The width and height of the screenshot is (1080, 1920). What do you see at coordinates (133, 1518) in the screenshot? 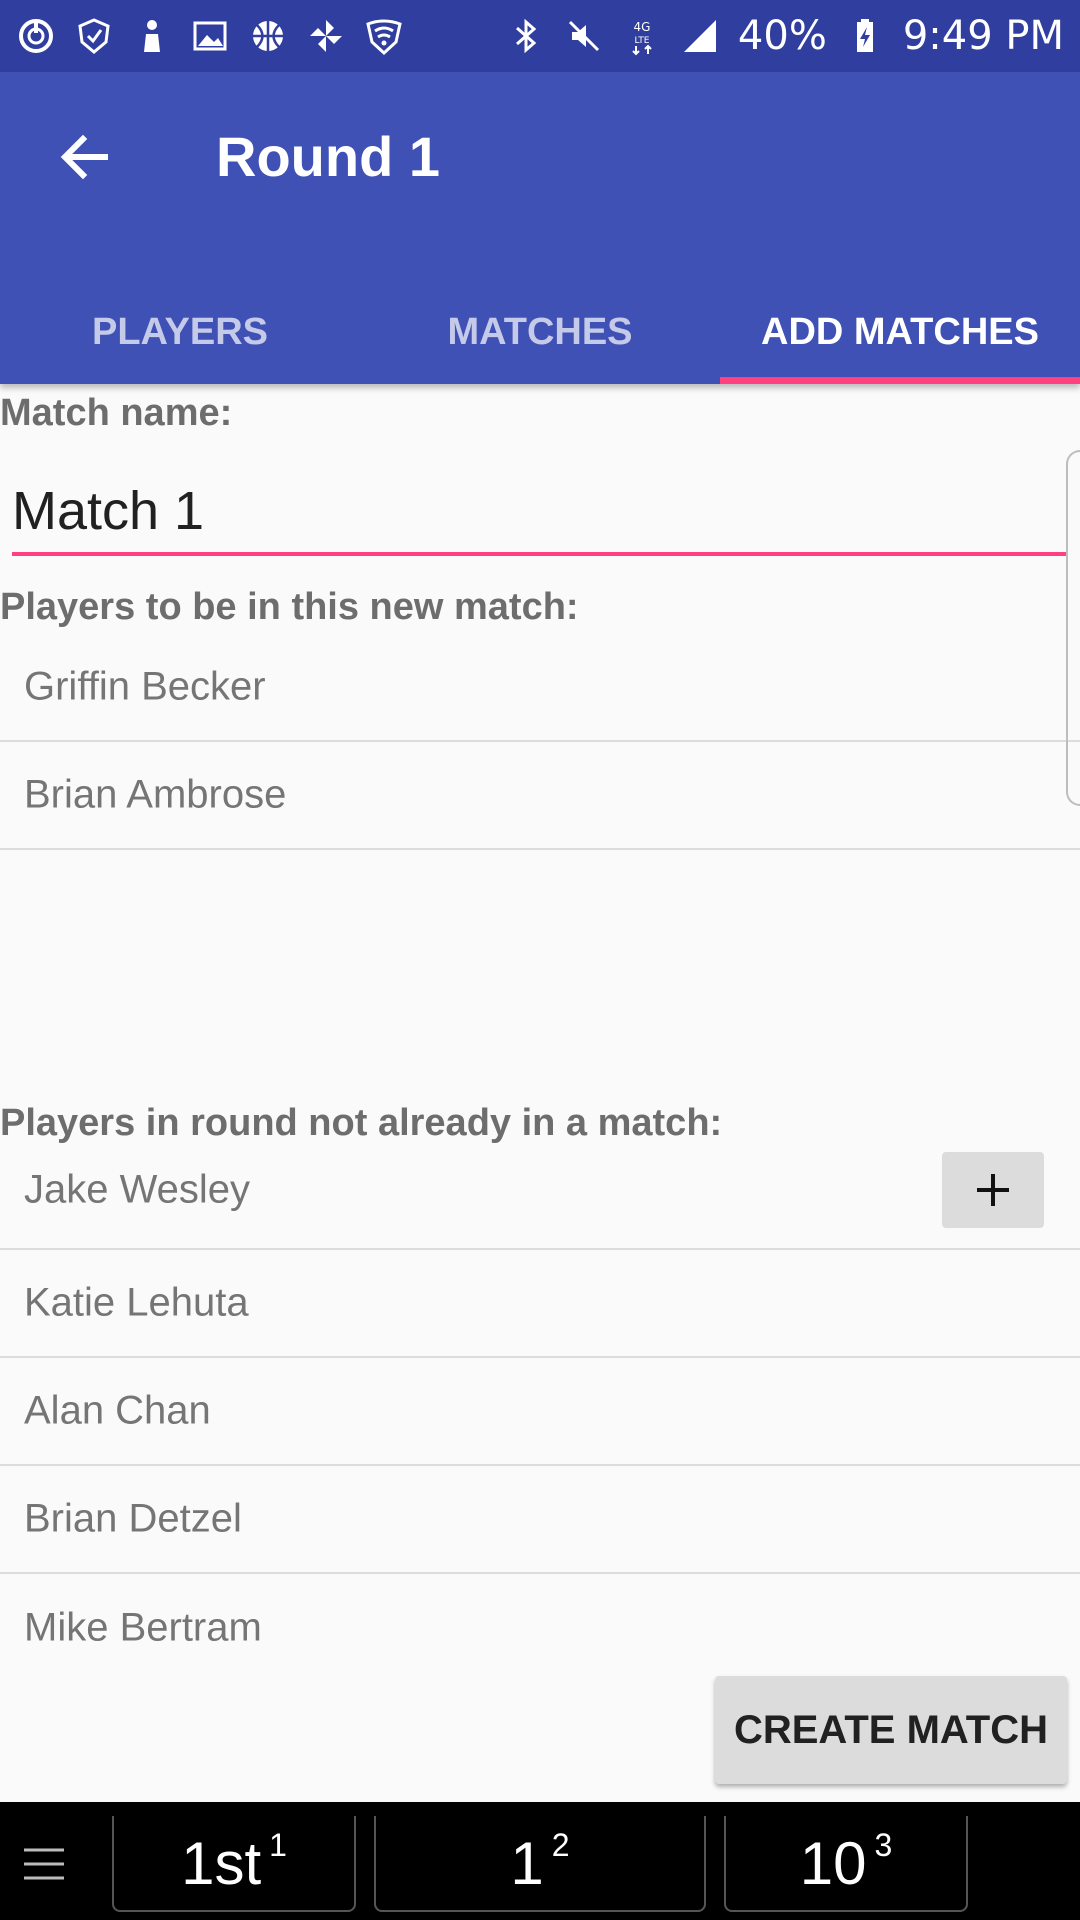
I see `player-name: Brian Detzel` at bounding box center [133, 1518].